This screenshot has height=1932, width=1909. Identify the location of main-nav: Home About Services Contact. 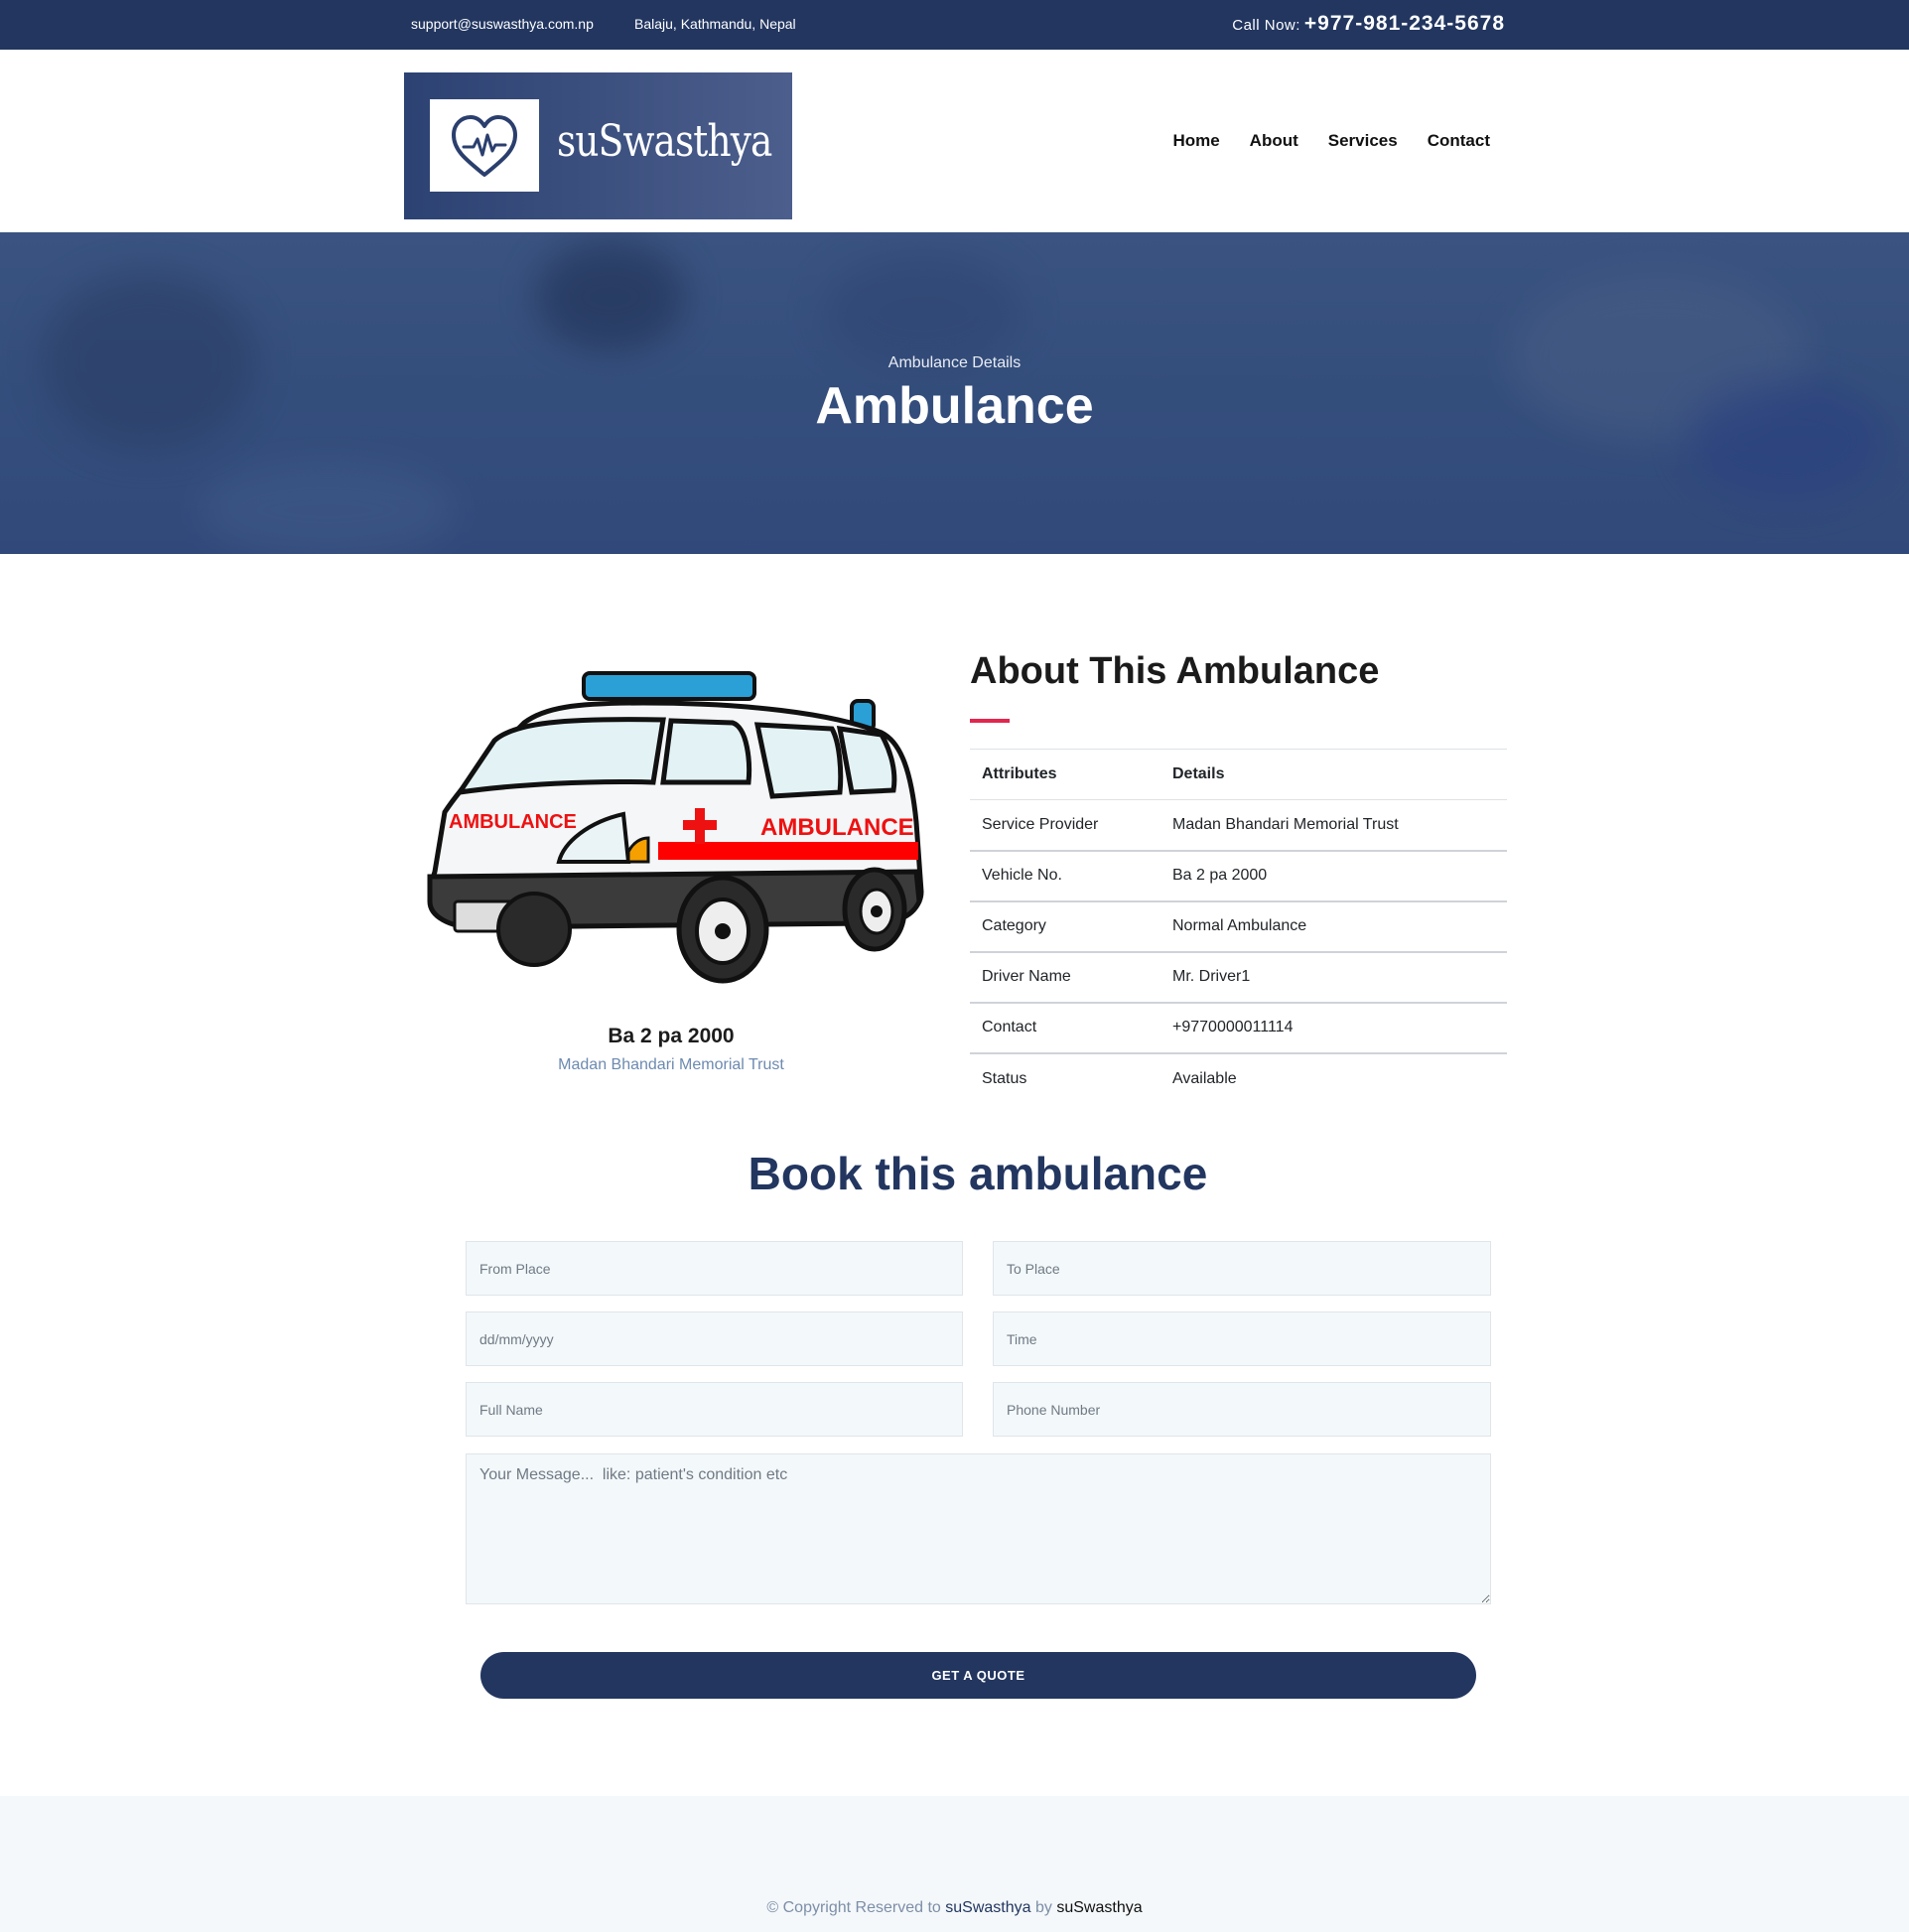
(1331, 141).